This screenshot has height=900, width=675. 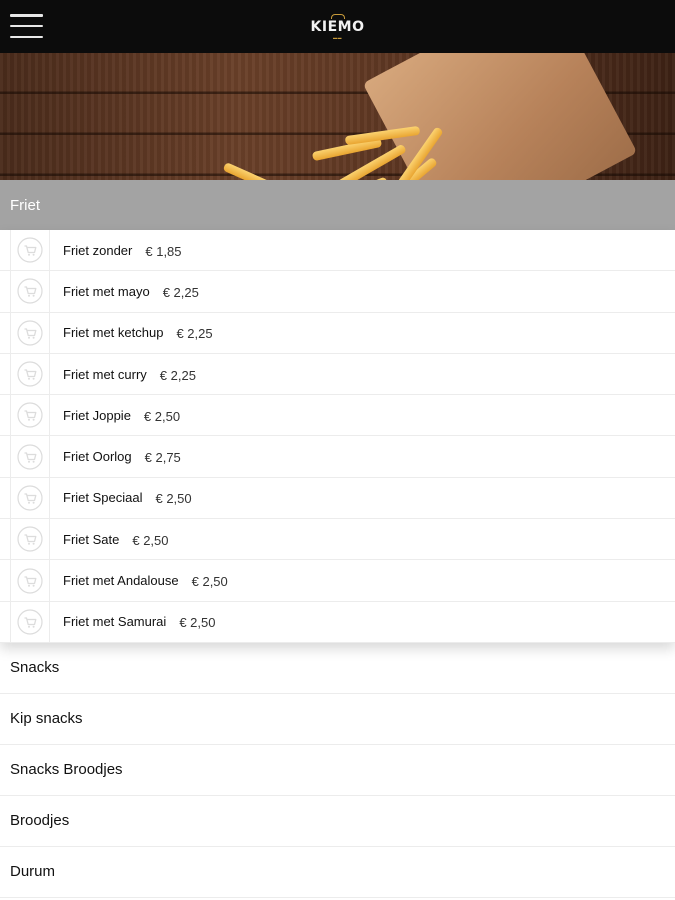 What do you see at coordinates (337, 116) in the screenshot?
I see `hero-banner-image` at bounding box center [337, 116].